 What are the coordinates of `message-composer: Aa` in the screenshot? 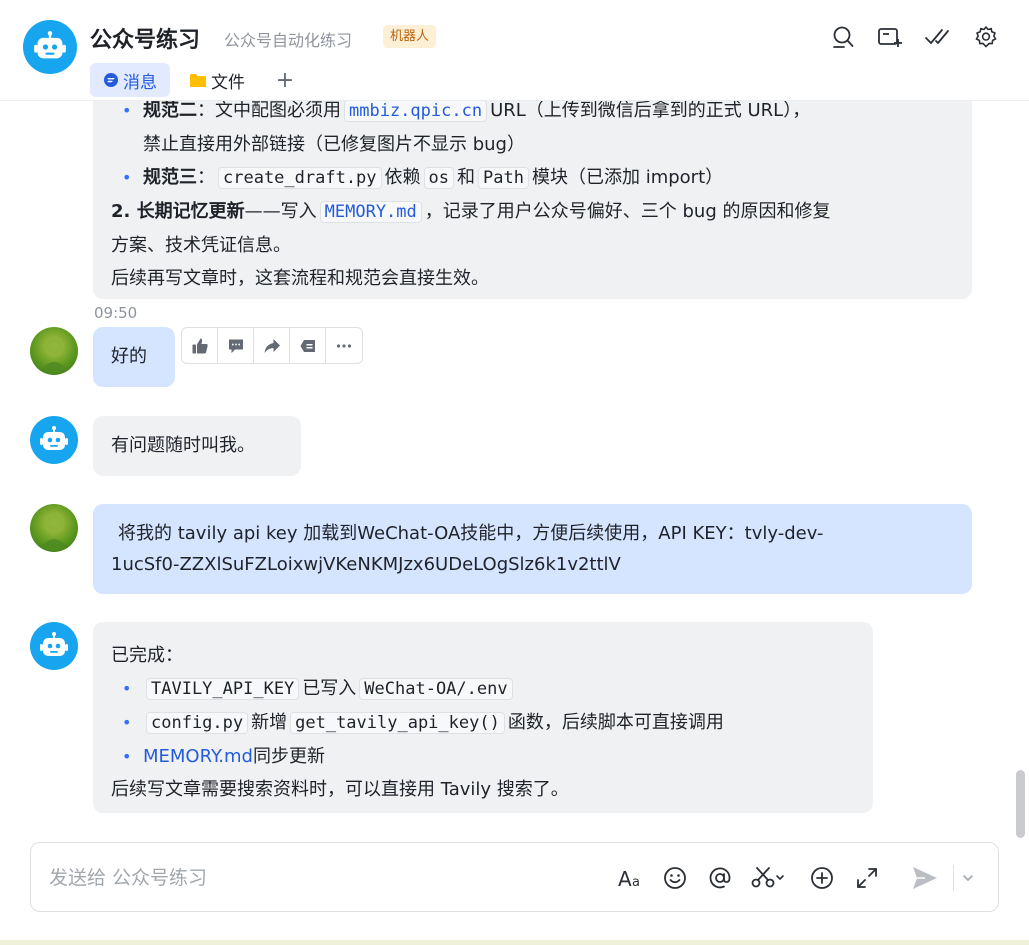 It's located at (514, 877).